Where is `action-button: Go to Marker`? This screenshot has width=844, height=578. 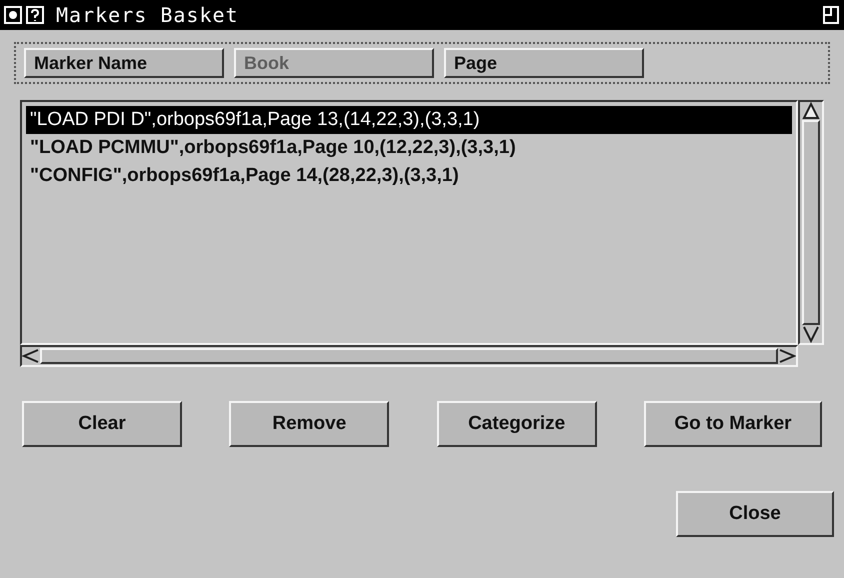
action-button: Go to Marker is located at coordinates (733, 424).